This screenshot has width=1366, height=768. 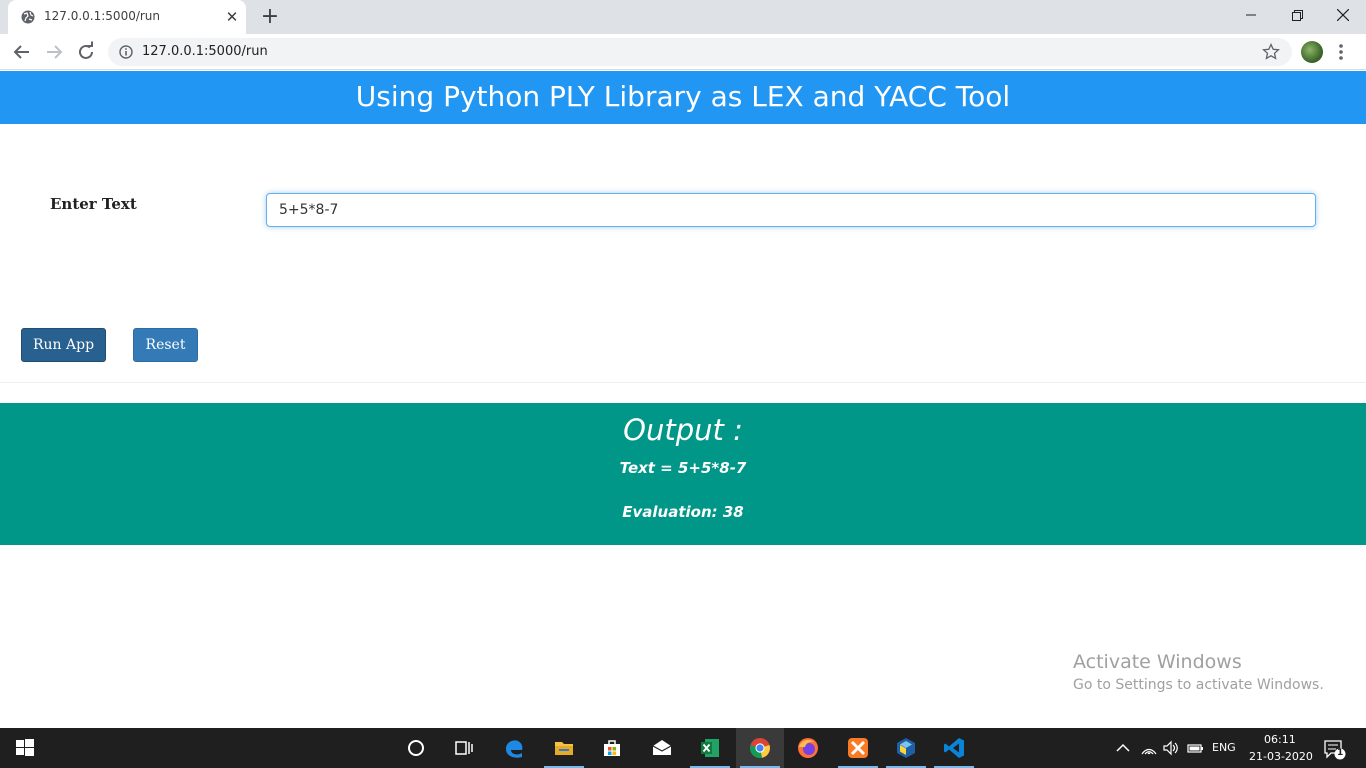 I want to click on show-hidden-icons-chevron-icon, so click(x=1123, y=748).